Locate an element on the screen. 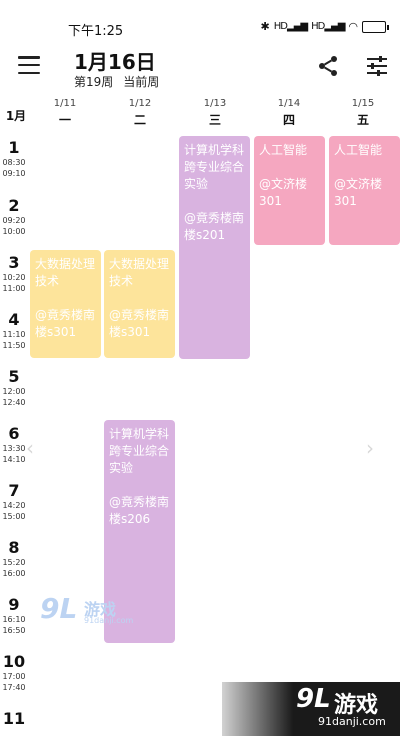 The height and width of the screenshot is (736, 400). course-card-tue-1: 大数据处理技术 @竟秀楼南楼s301 is located at coordinates (139, 304).